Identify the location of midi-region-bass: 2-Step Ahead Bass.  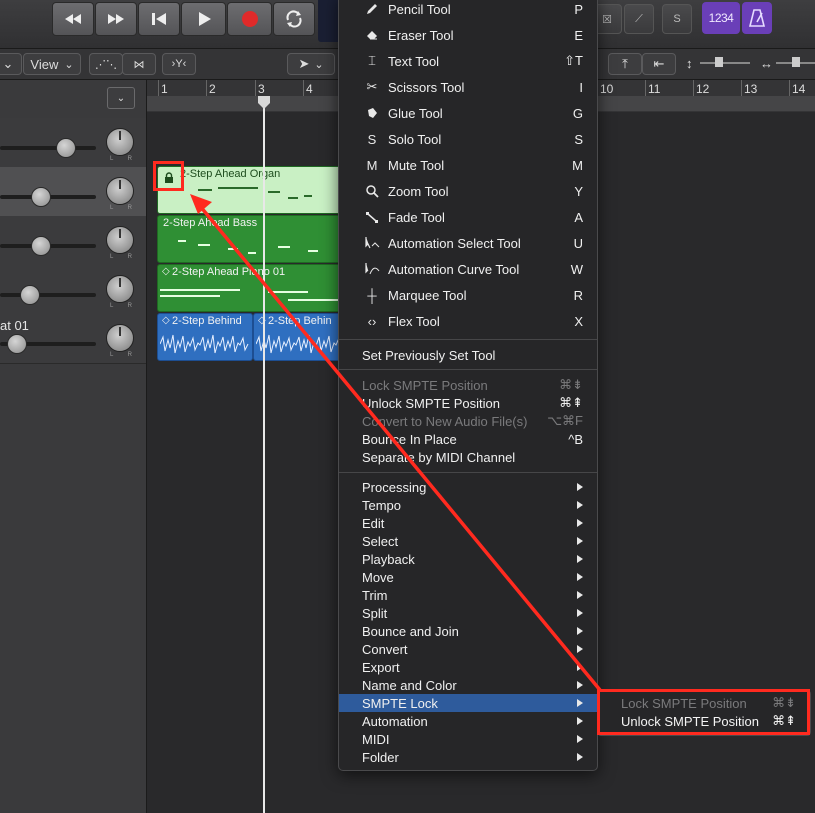
(253, 239).